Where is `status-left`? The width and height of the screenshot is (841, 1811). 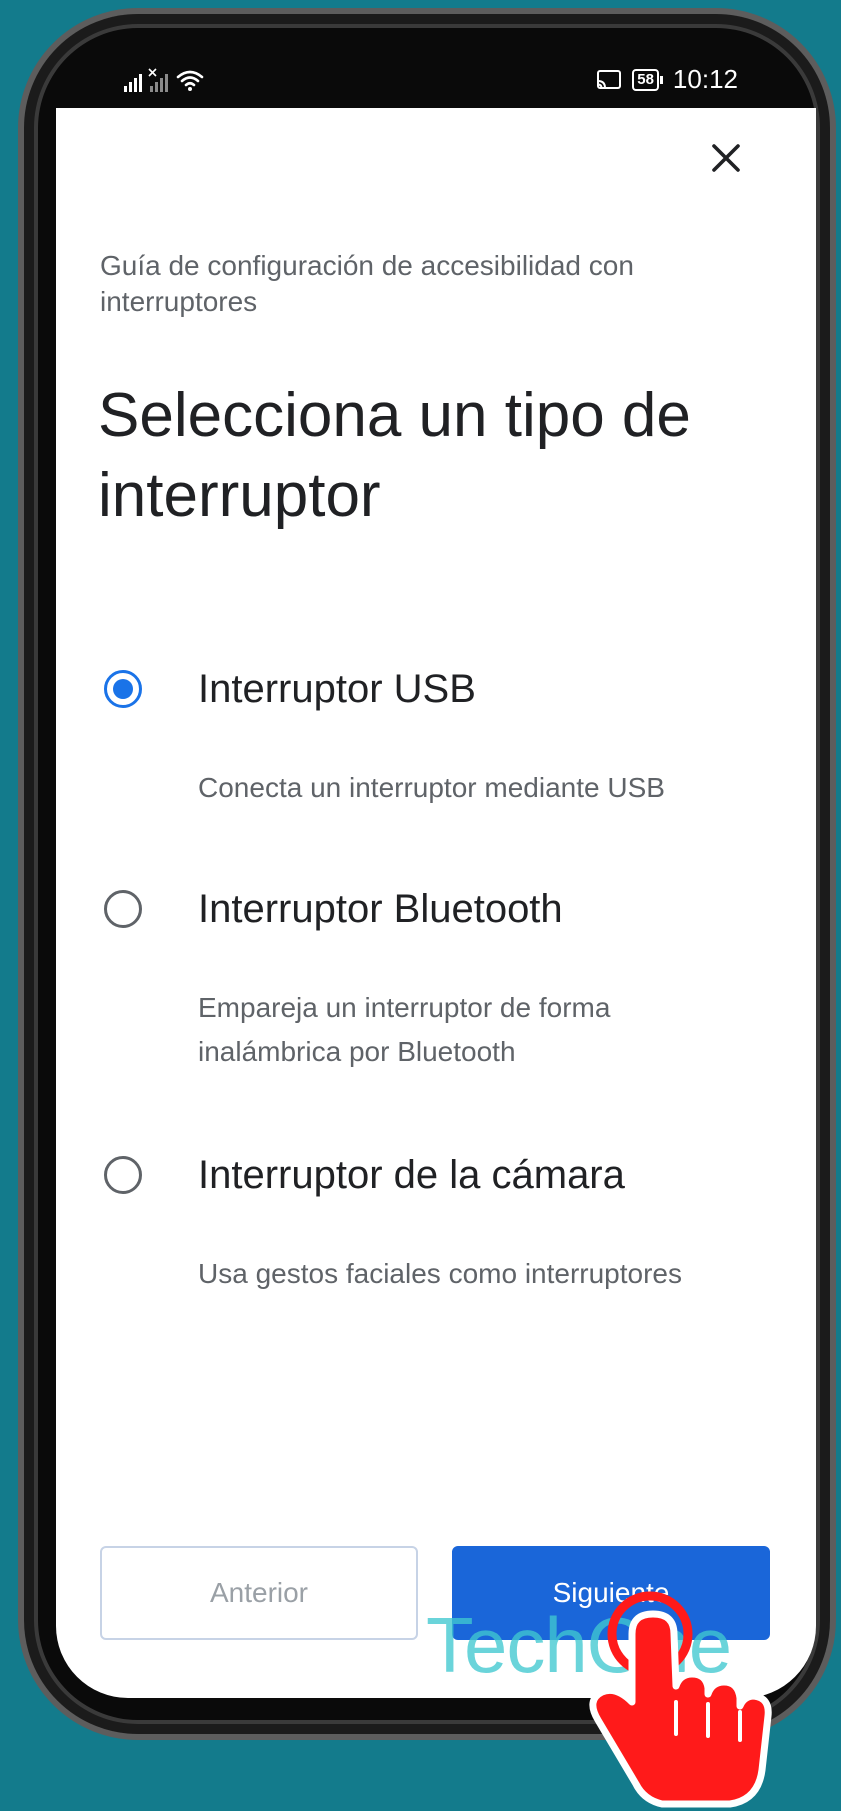
status-left is located at coordinates (164, 80).